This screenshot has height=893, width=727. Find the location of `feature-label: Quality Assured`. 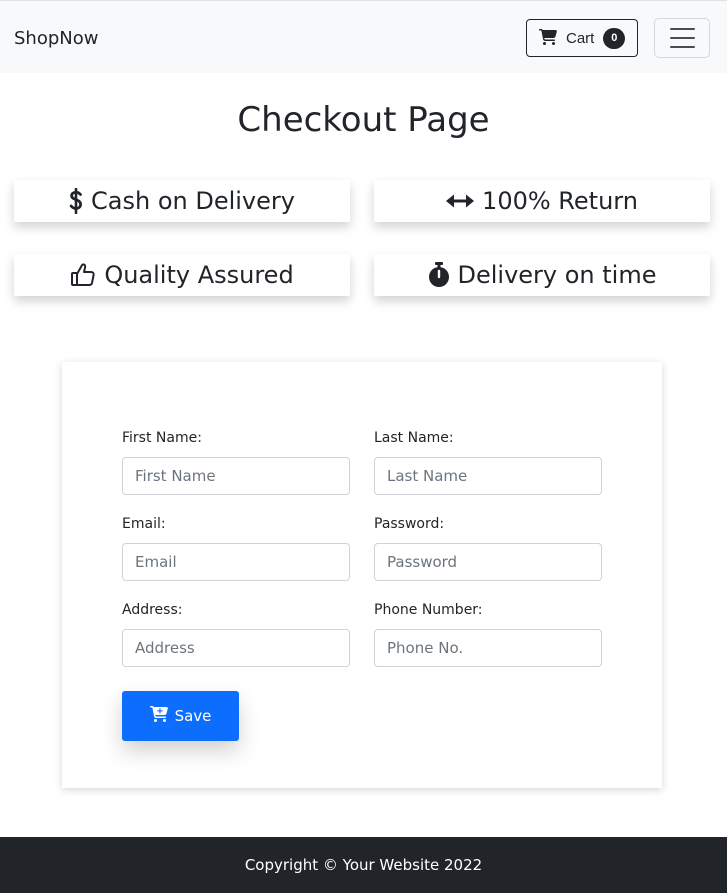

feature-label: Quality Assured is located at coordinates (199, 275).